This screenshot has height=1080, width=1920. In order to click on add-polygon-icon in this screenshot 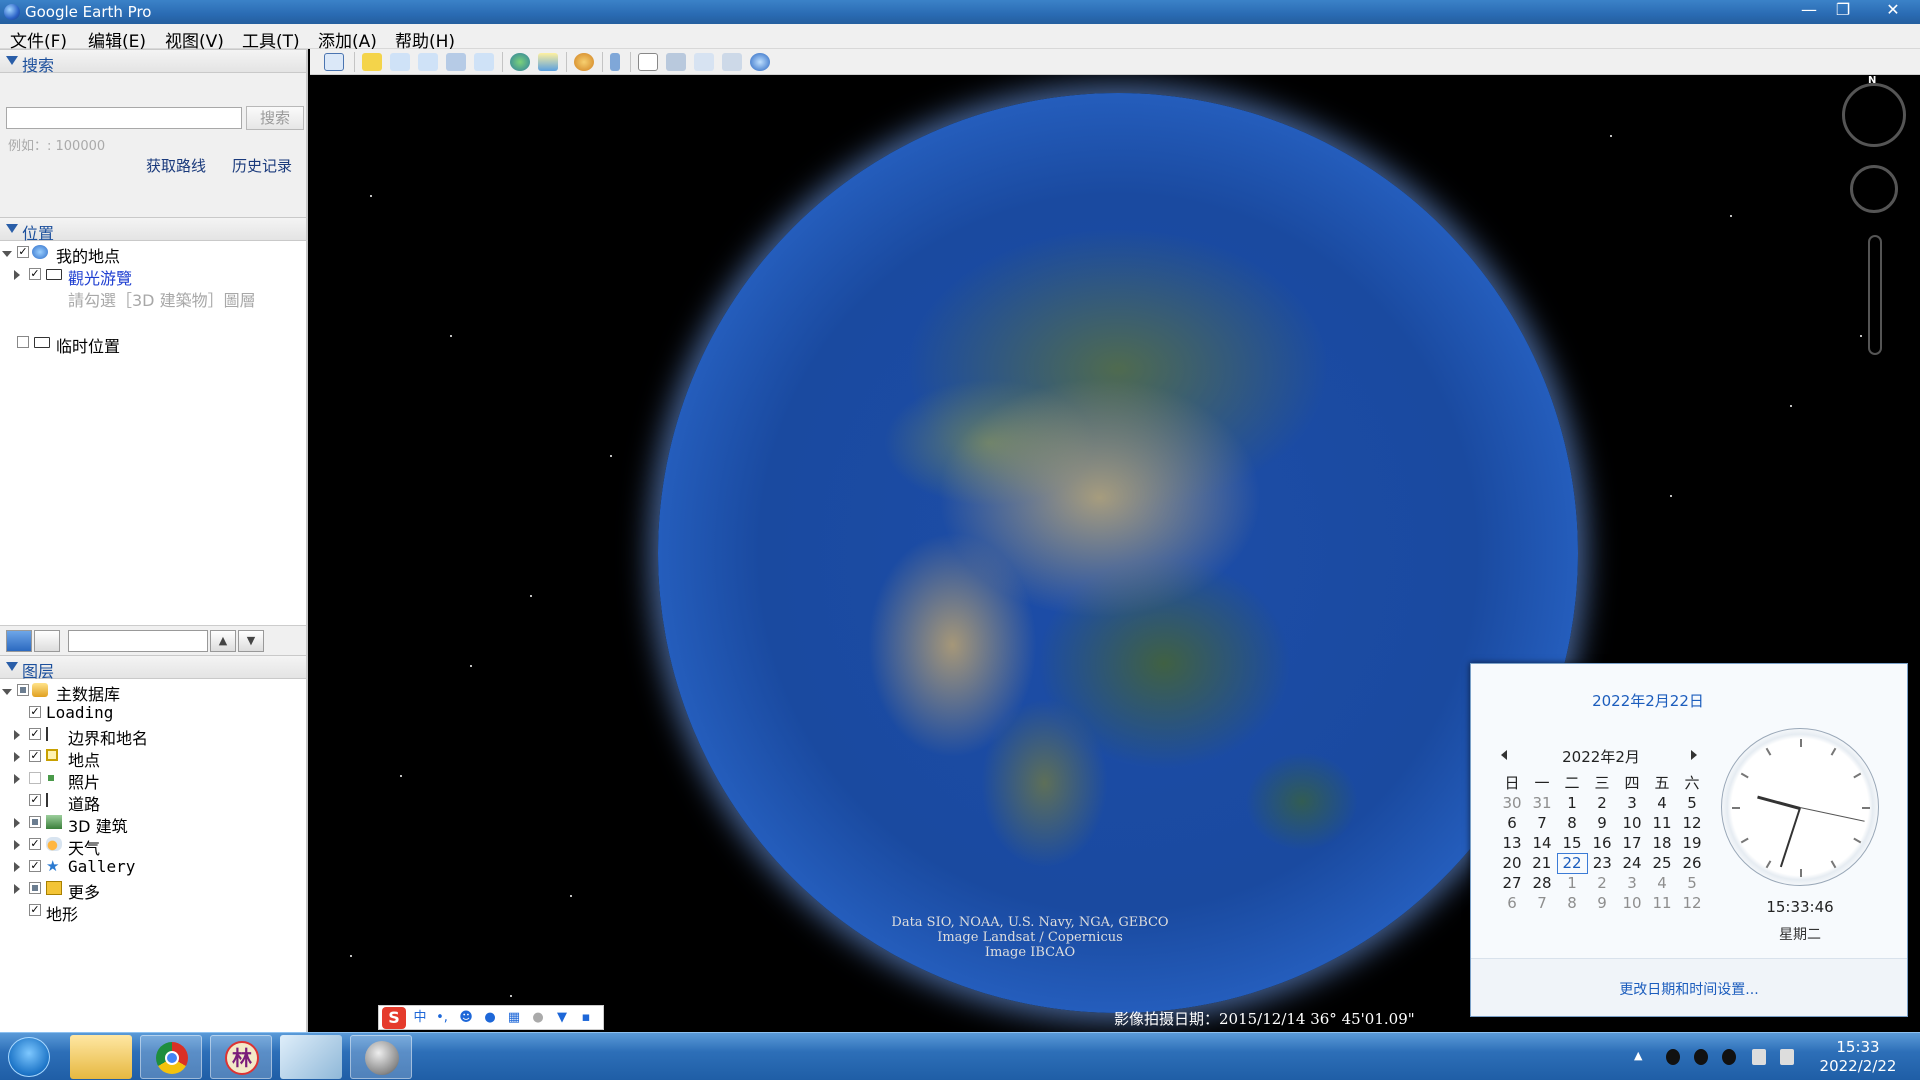, I will do `click(400, 62)`.